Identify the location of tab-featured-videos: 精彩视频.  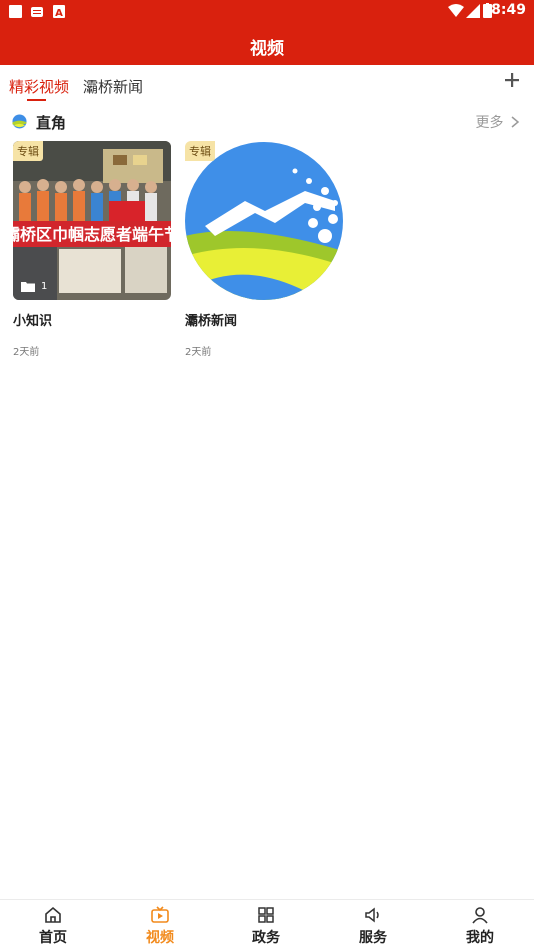
(39, 86).